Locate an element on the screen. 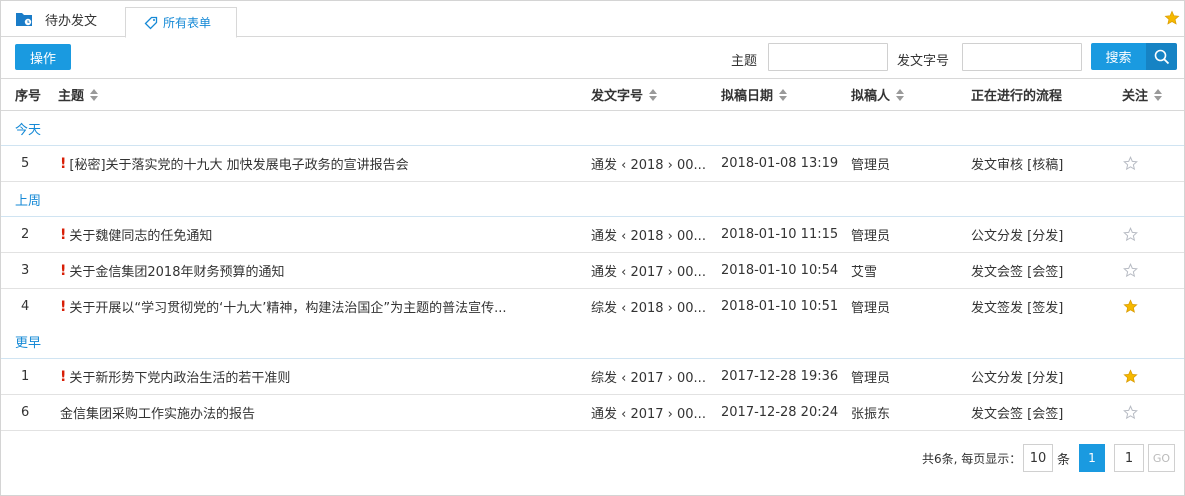 Image resolution: width=1185 pixels, height=496 pixels. cell-seq: 1 is located at coordinates (25, 376).